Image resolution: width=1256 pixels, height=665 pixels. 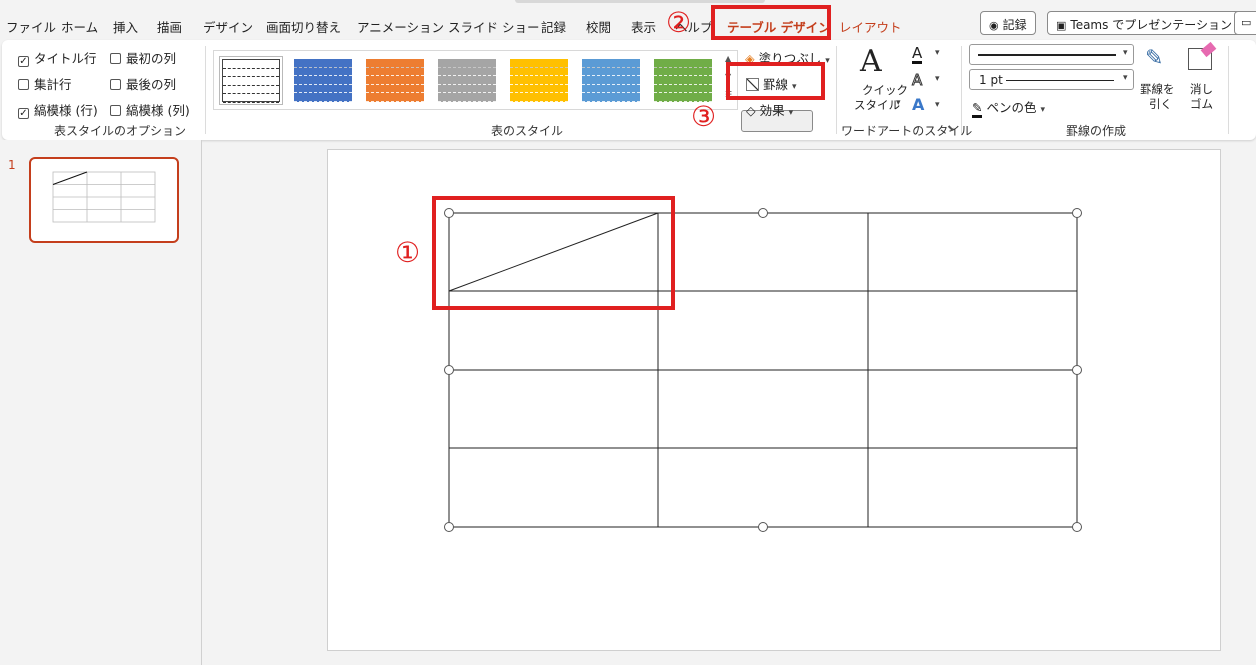 I want to click on table-style-swatch-orange, so click(x=395, y=80).